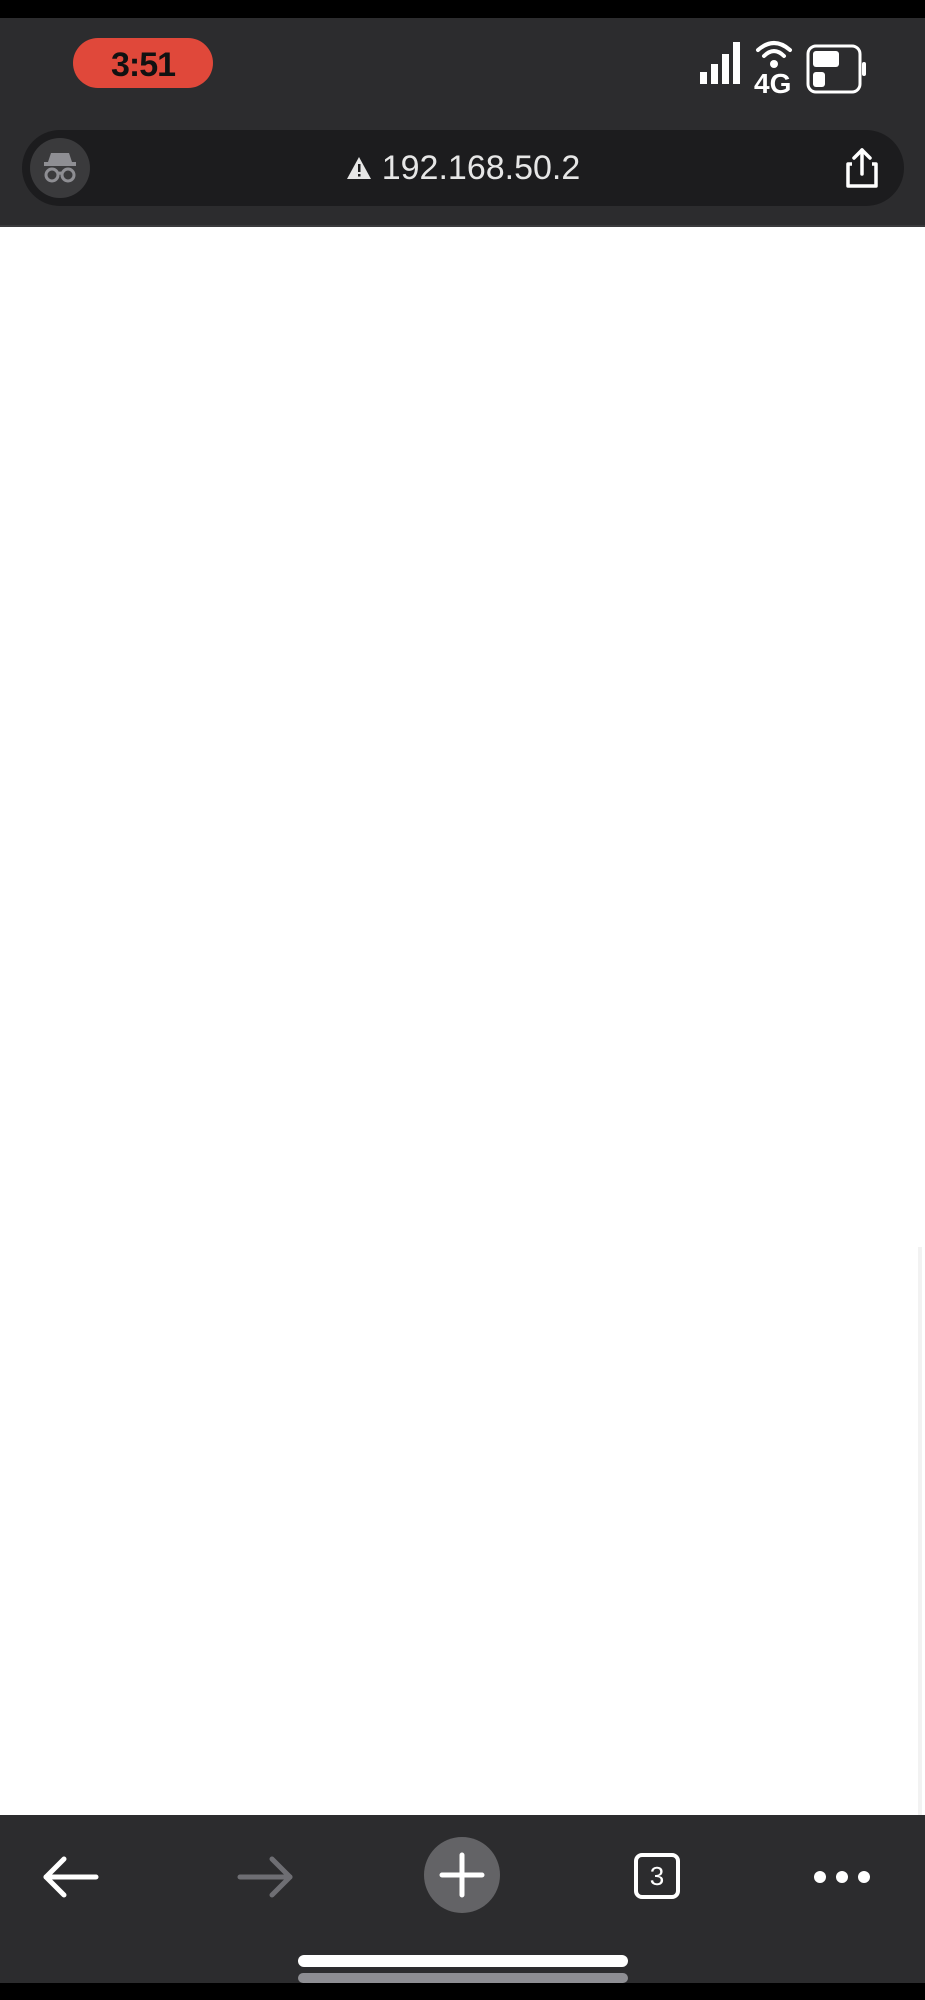 This screenshot has width=925, height=2000. I want to click on more-options-button, so click(842, 1877).